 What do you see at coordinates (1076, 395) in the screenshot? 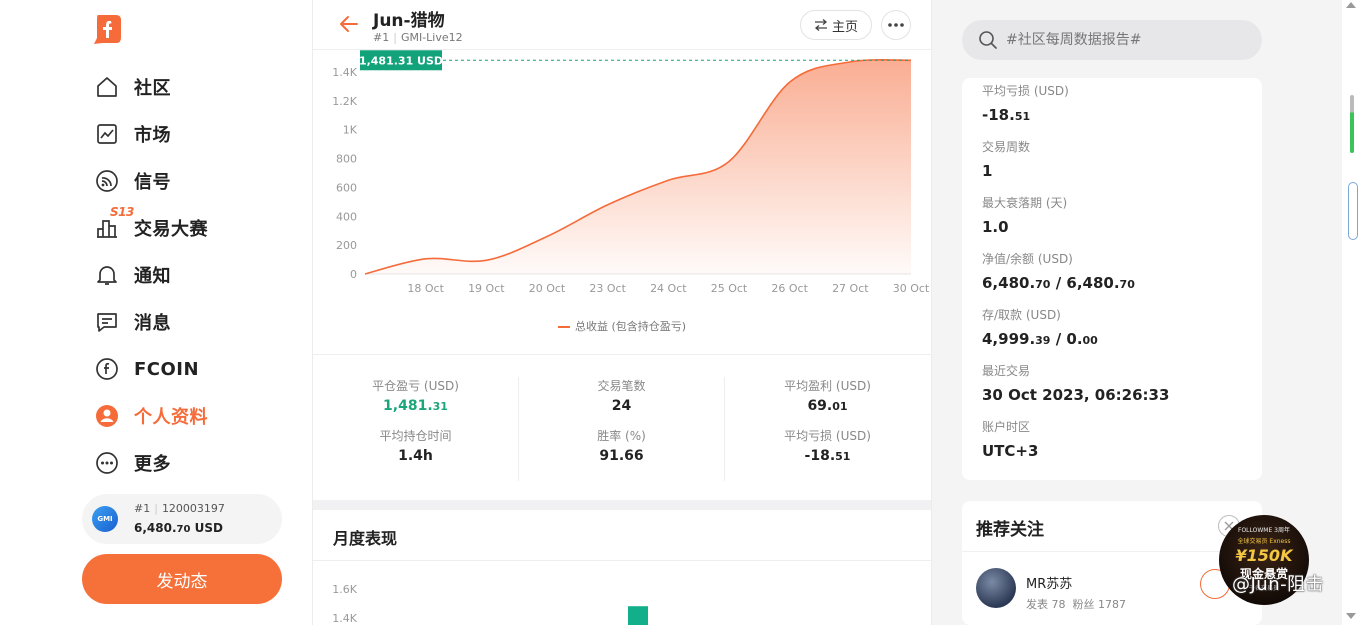
I see `info-value: 30 Oct 2023, 06:26:33` at bounding box center [1076, 395].